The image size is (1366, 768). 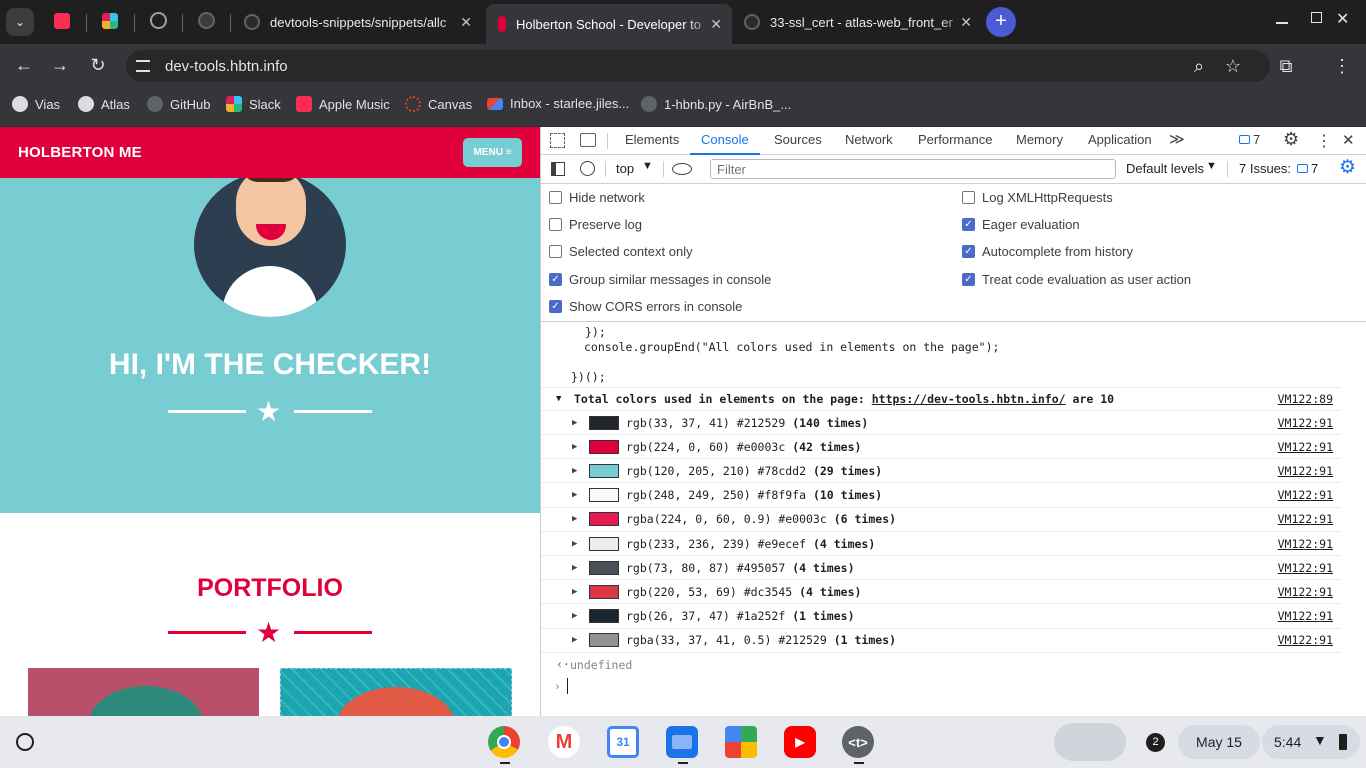 What do you see at coordinates (800, 742) in the screenshot?
I see `youtube-icon: ▶` at bounding box center [800, 742].